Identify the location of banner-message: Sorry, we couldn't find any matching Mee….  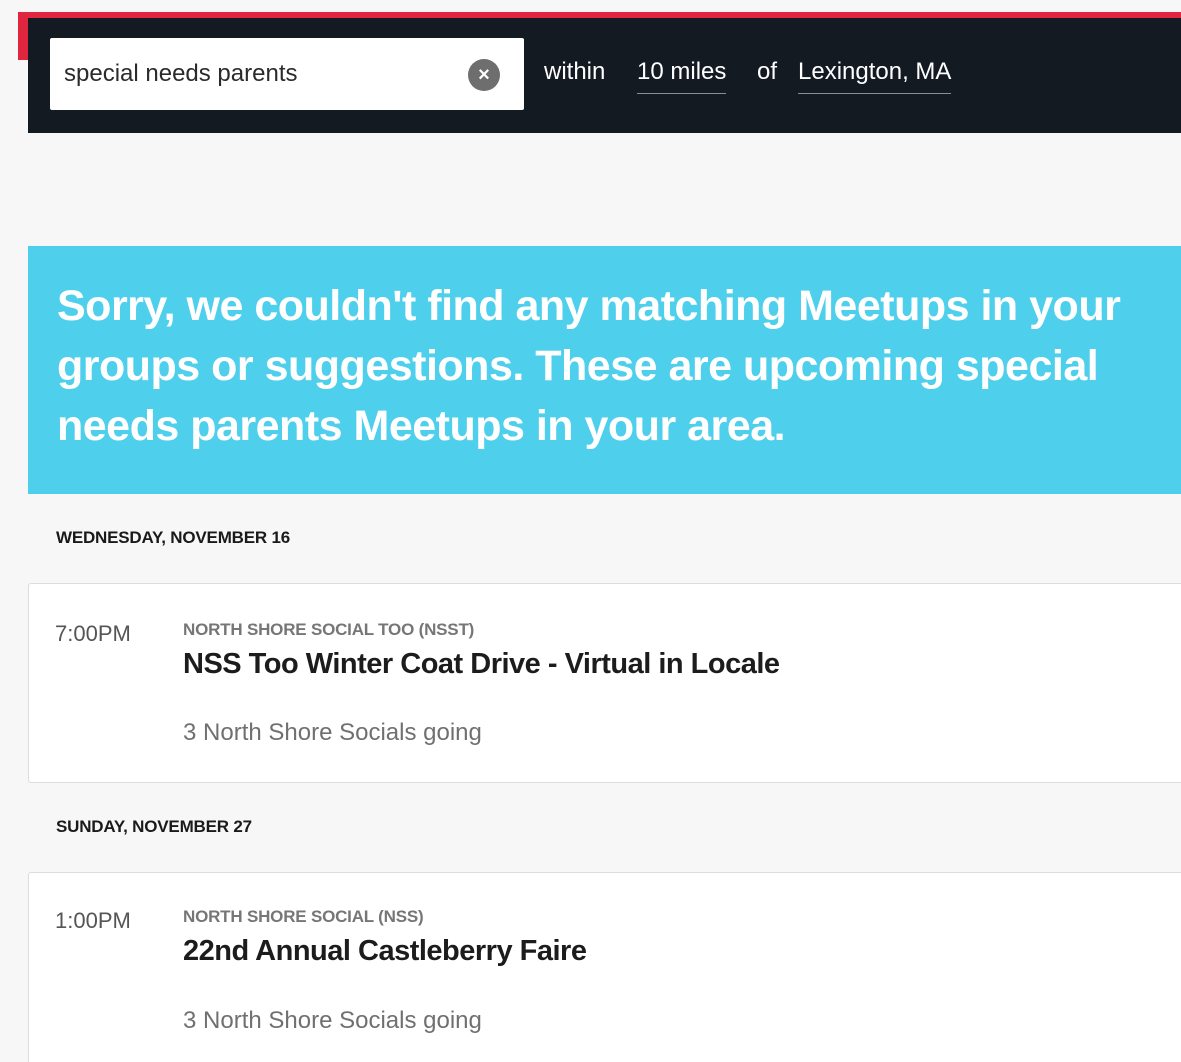
(589, 366).